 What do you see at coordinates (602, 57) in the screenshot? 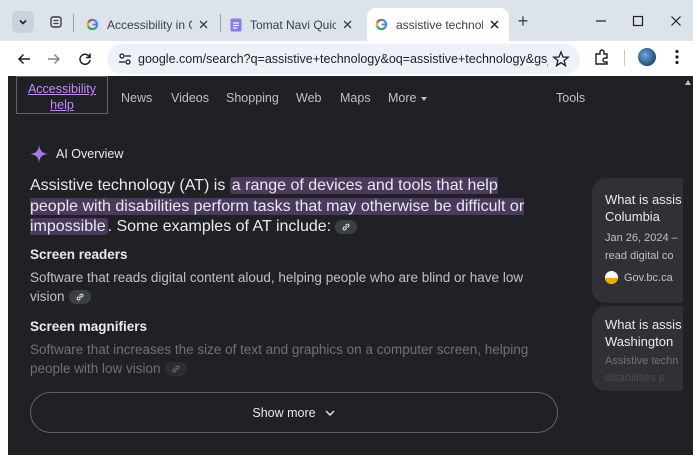
I see `extensions-icon` at bounding box center [602, 57].